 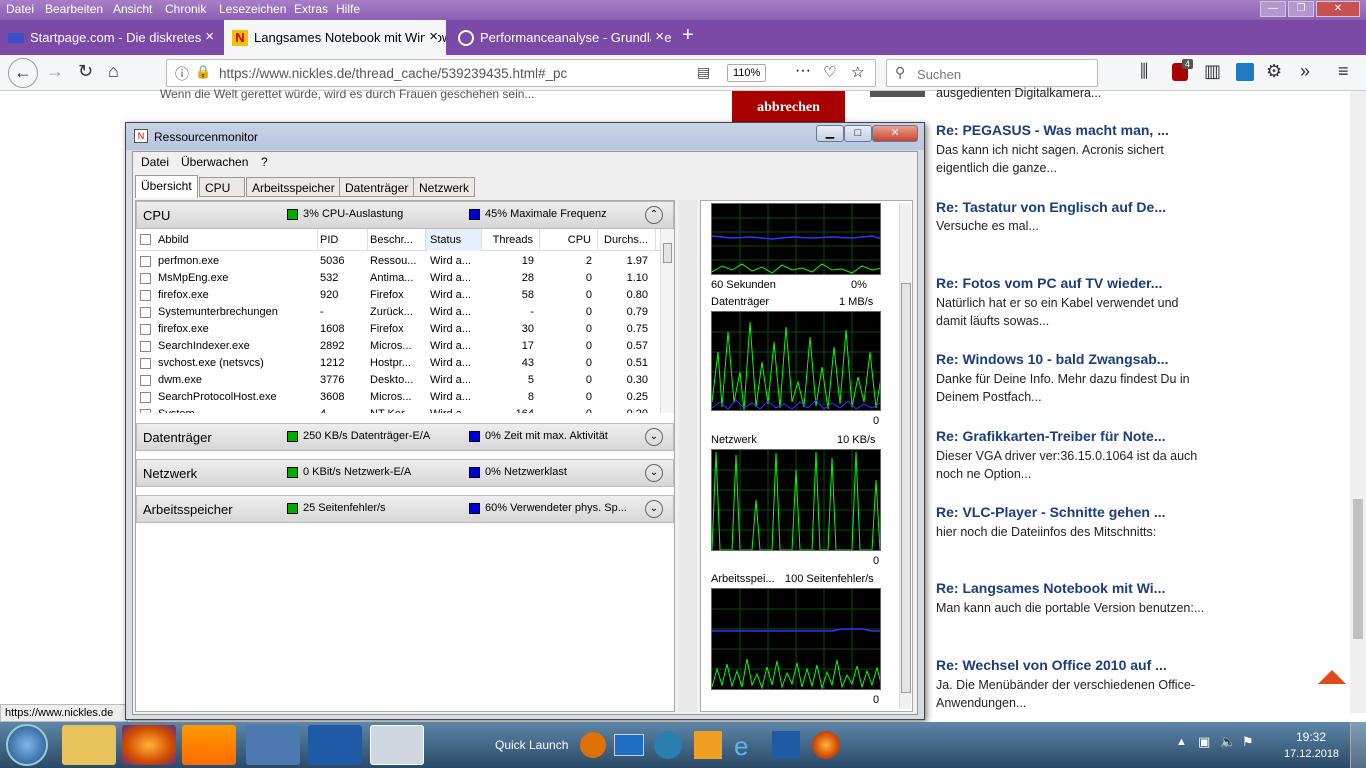 What do you see at coordinates (209, 745) in the screenshot?
I see `vlc-taskbar-icon` at bounding box center [209, 745].